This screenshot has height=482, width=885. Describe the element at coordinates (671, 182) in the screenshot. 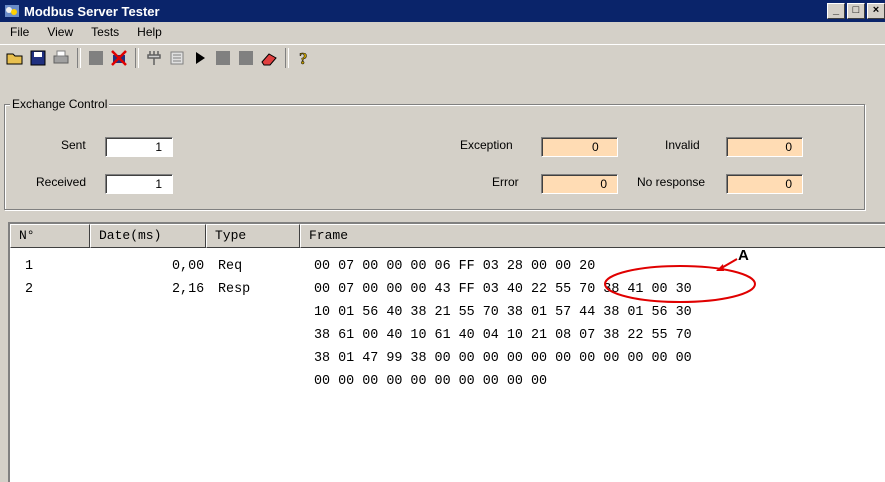

I see `no-response-label: No response` at that location.